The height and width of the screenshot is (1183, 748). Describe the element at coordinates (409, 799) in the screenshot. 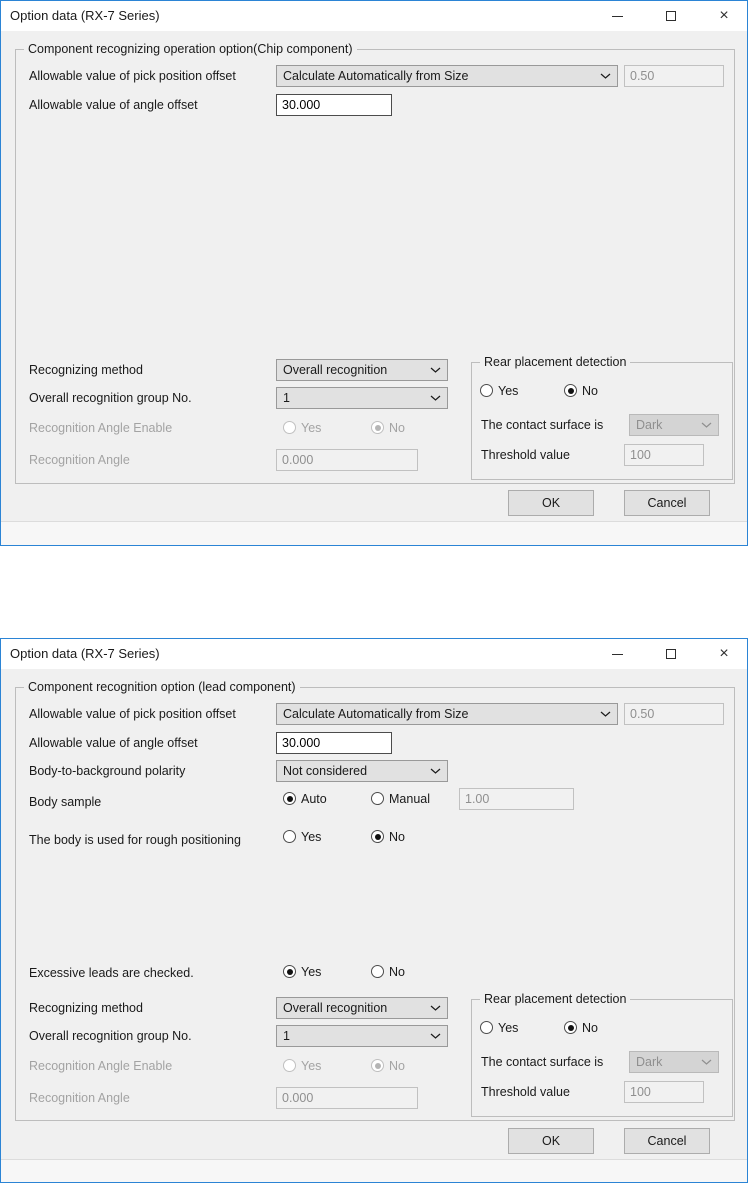

I see `manual-label: Manual` at that location.